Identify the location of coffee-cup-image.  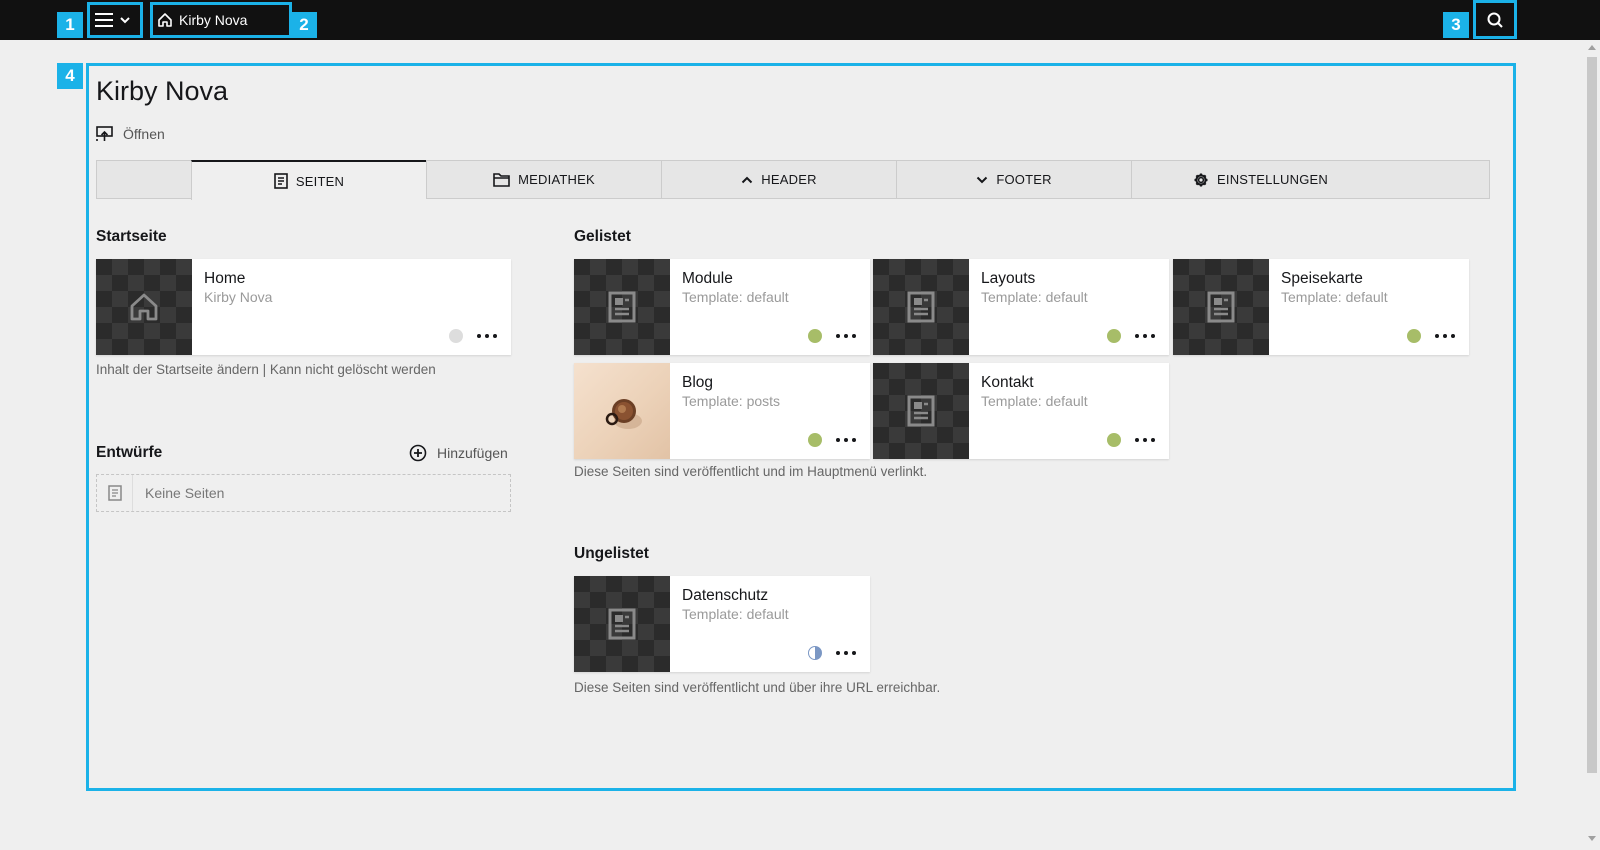
(622, 411).